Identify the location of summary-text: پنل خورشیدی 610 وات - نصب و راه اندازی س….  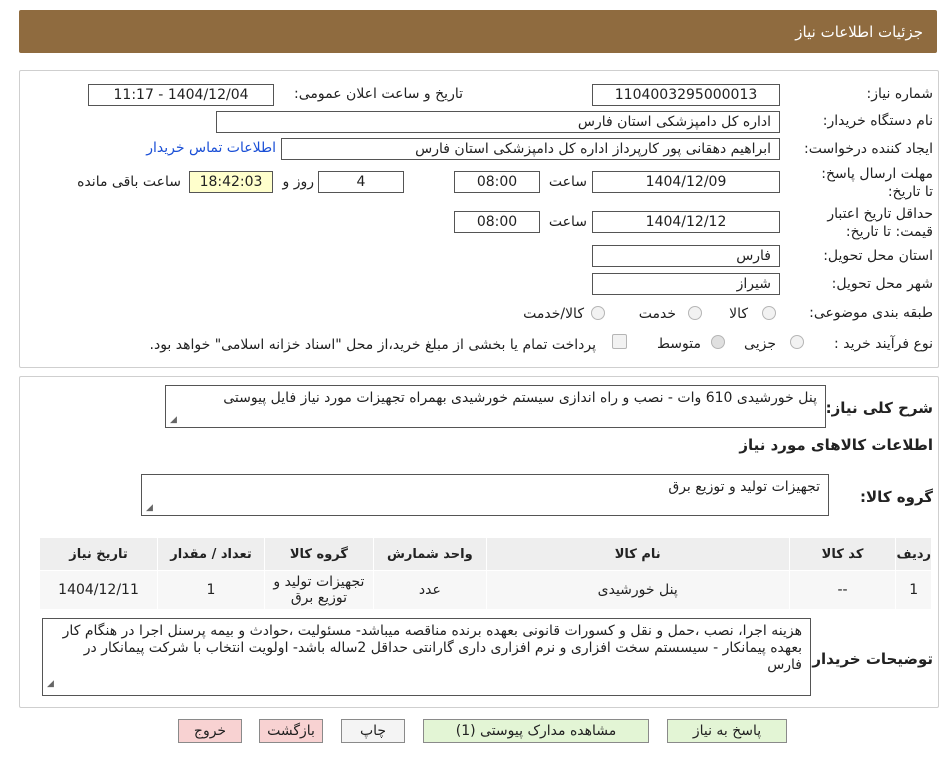
(520, 398).